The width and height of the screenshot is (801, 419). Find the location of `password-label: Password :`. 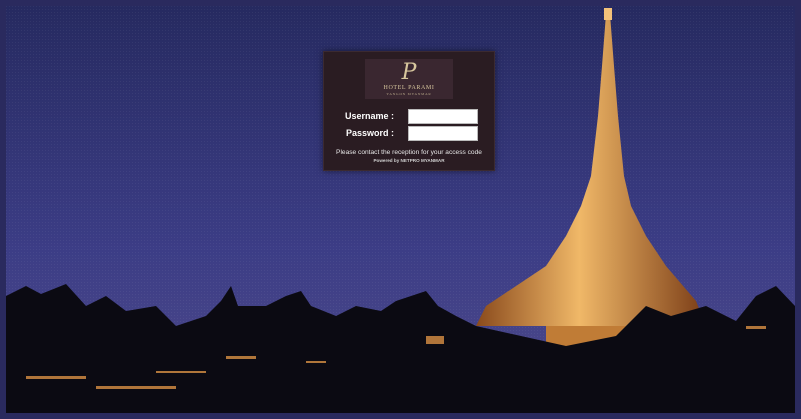

password-label: Password : is located at coordinates (369, 133).